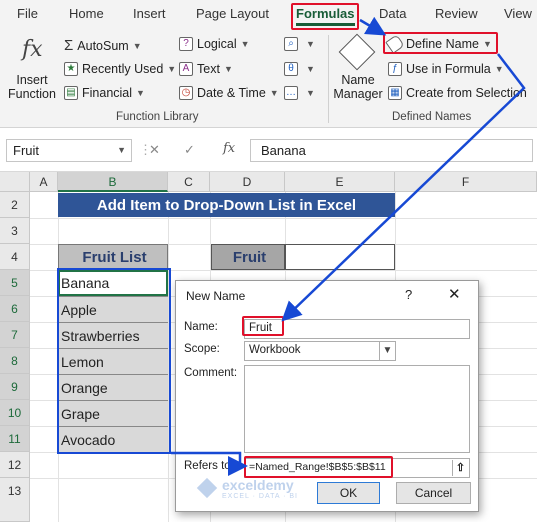 The image size is (537, 522). What do you see at coordinates (113, 182) in the screenshot?
I see `column-header-b: B` at bounding box center [113, 182].